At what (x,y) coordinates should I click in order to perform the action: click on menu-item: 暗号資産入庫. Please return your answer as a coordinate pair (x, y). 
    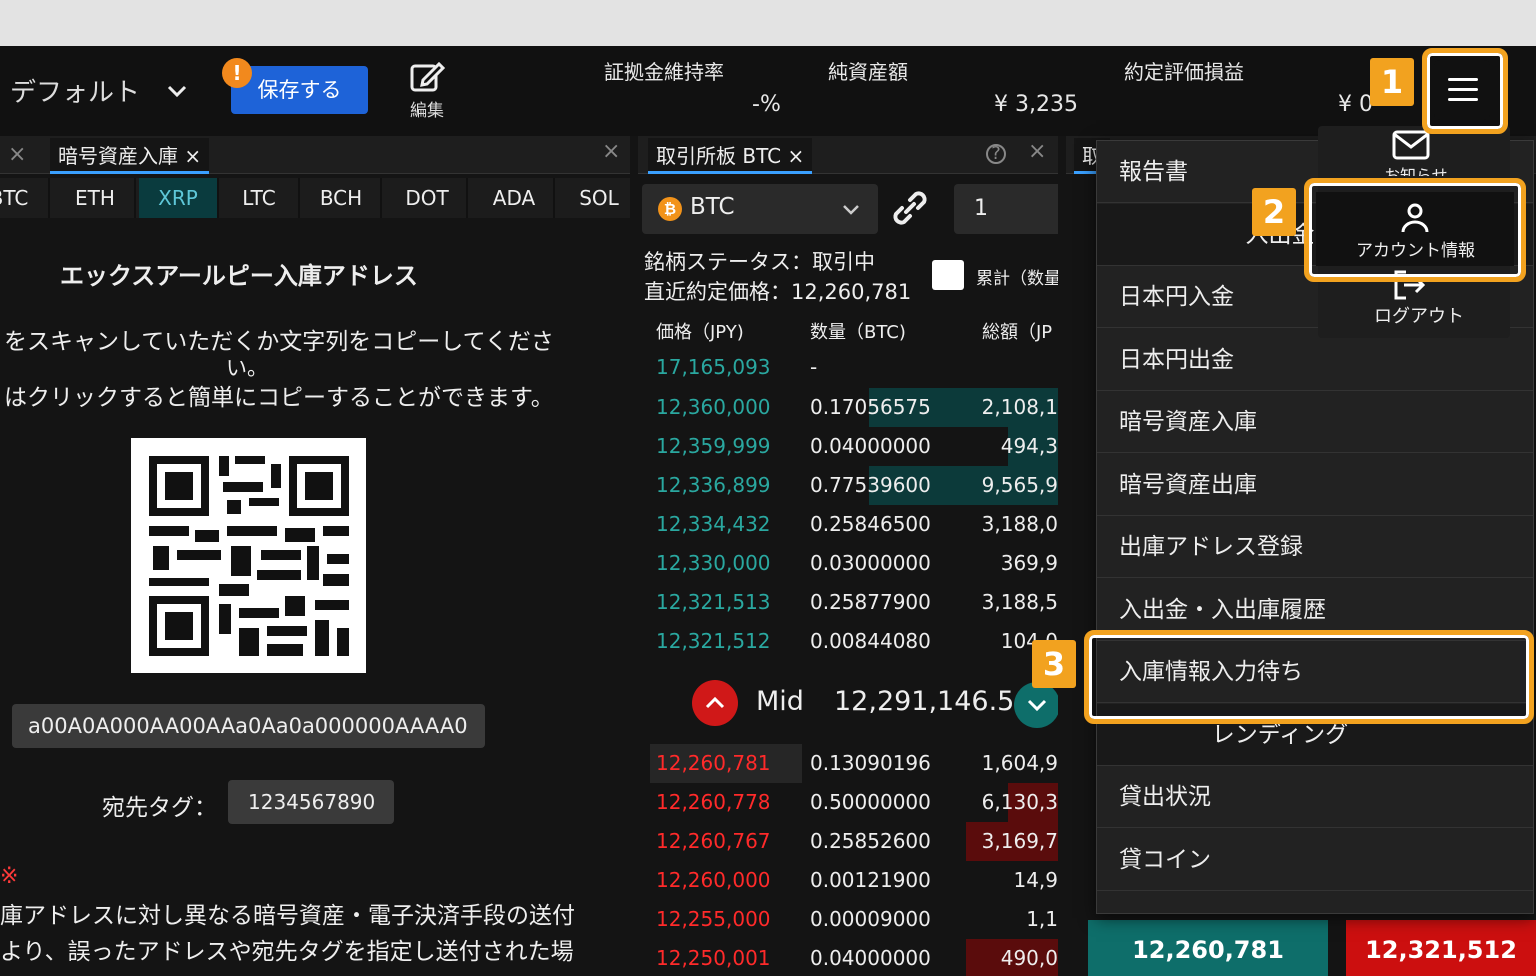
    Looking at the image, I should click on (1315, 422).